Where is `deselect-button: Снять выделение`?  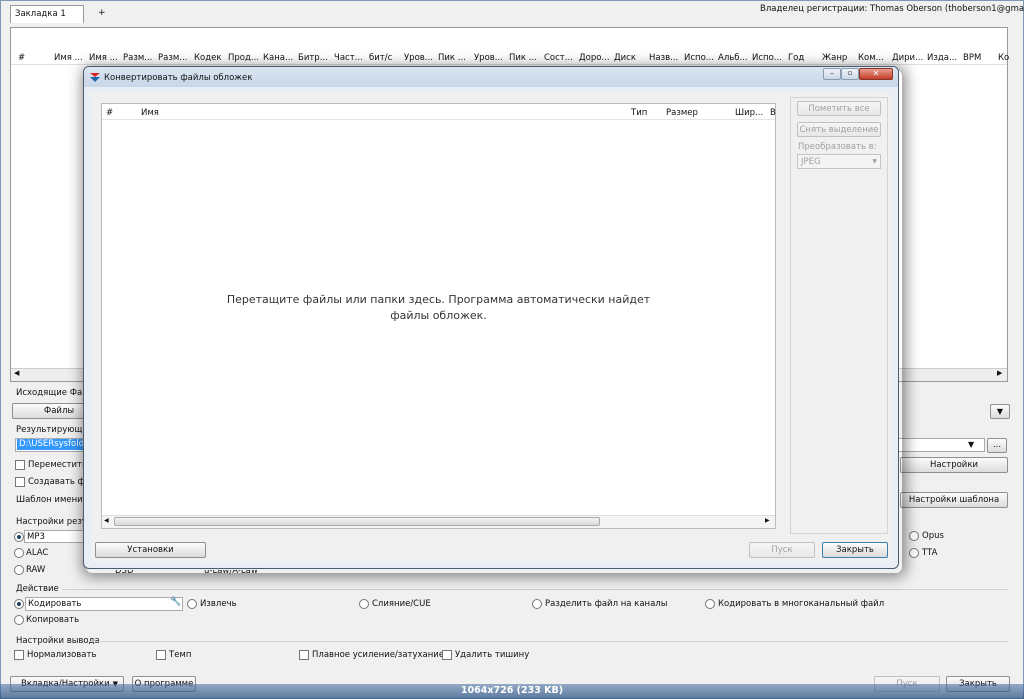
deselect-button: Снять выделение is located at coordinates (839, 129).